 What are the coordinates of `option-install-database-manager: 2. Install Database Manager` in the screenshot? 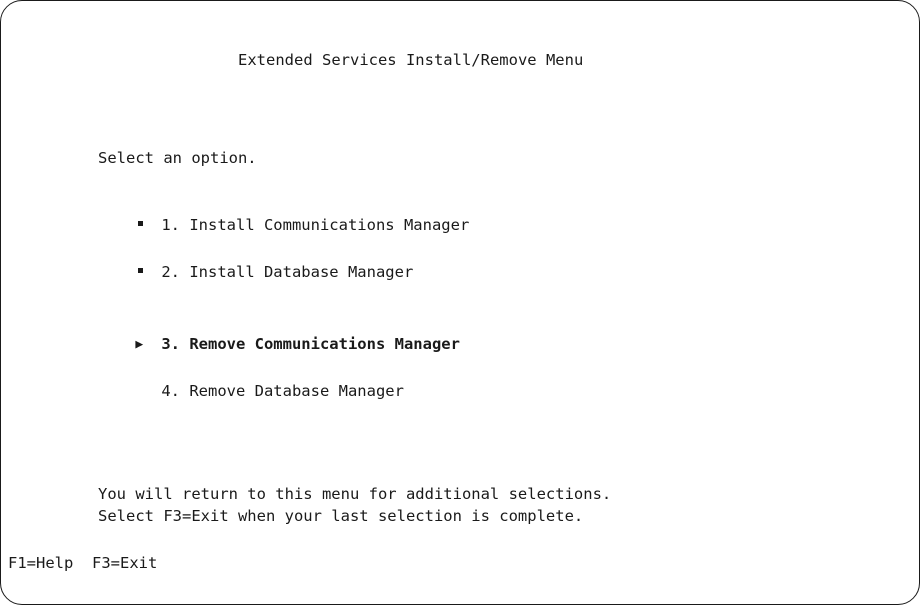 It's located at (255, 272).